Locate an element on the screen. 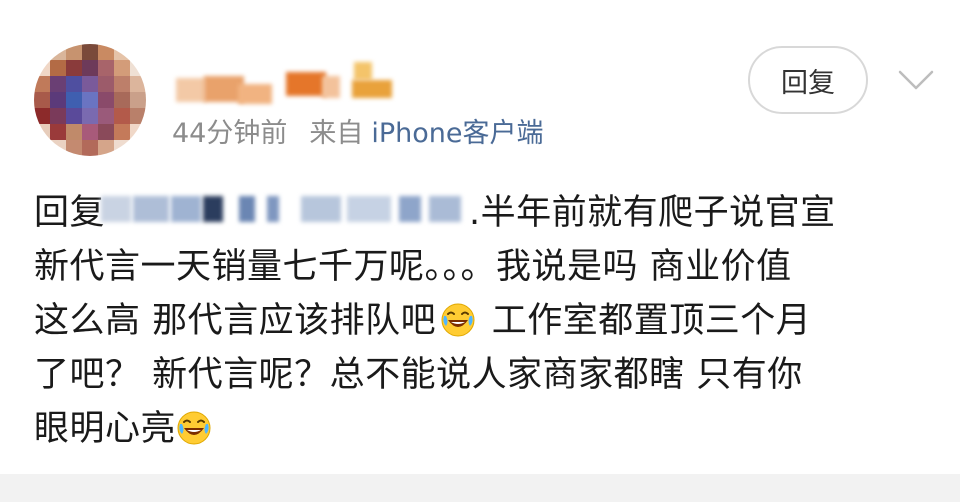 The width and height of the screenshot is (960, 502). comment-line: 了吧？ 新代言呢？总不能说人家商家都瞎 只有你 is located at coordinates (418, 375).